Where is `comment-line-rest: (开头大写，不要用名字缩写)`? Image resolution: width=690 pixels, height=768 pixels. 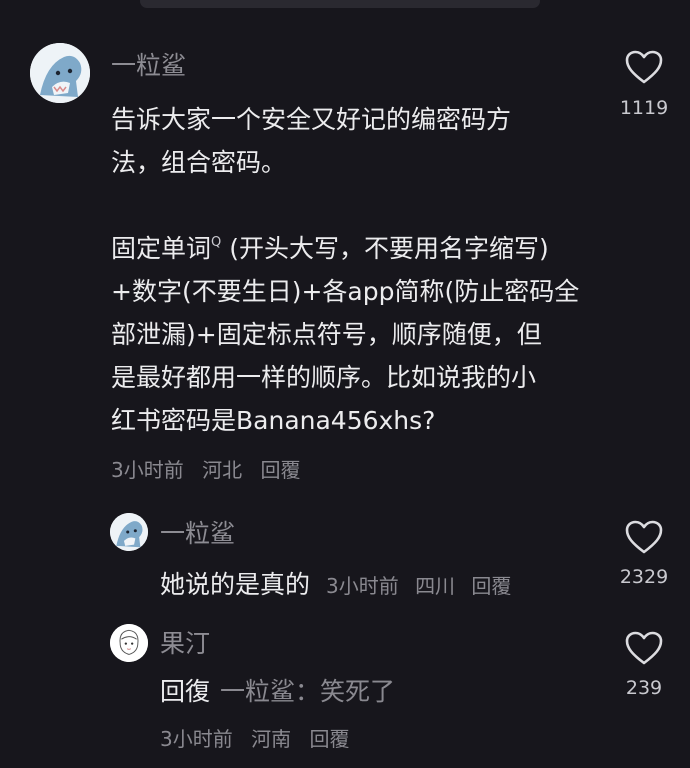 comment-line-rest: (开头大写，不要用名字缩写) is located at coordinates (385, 248).